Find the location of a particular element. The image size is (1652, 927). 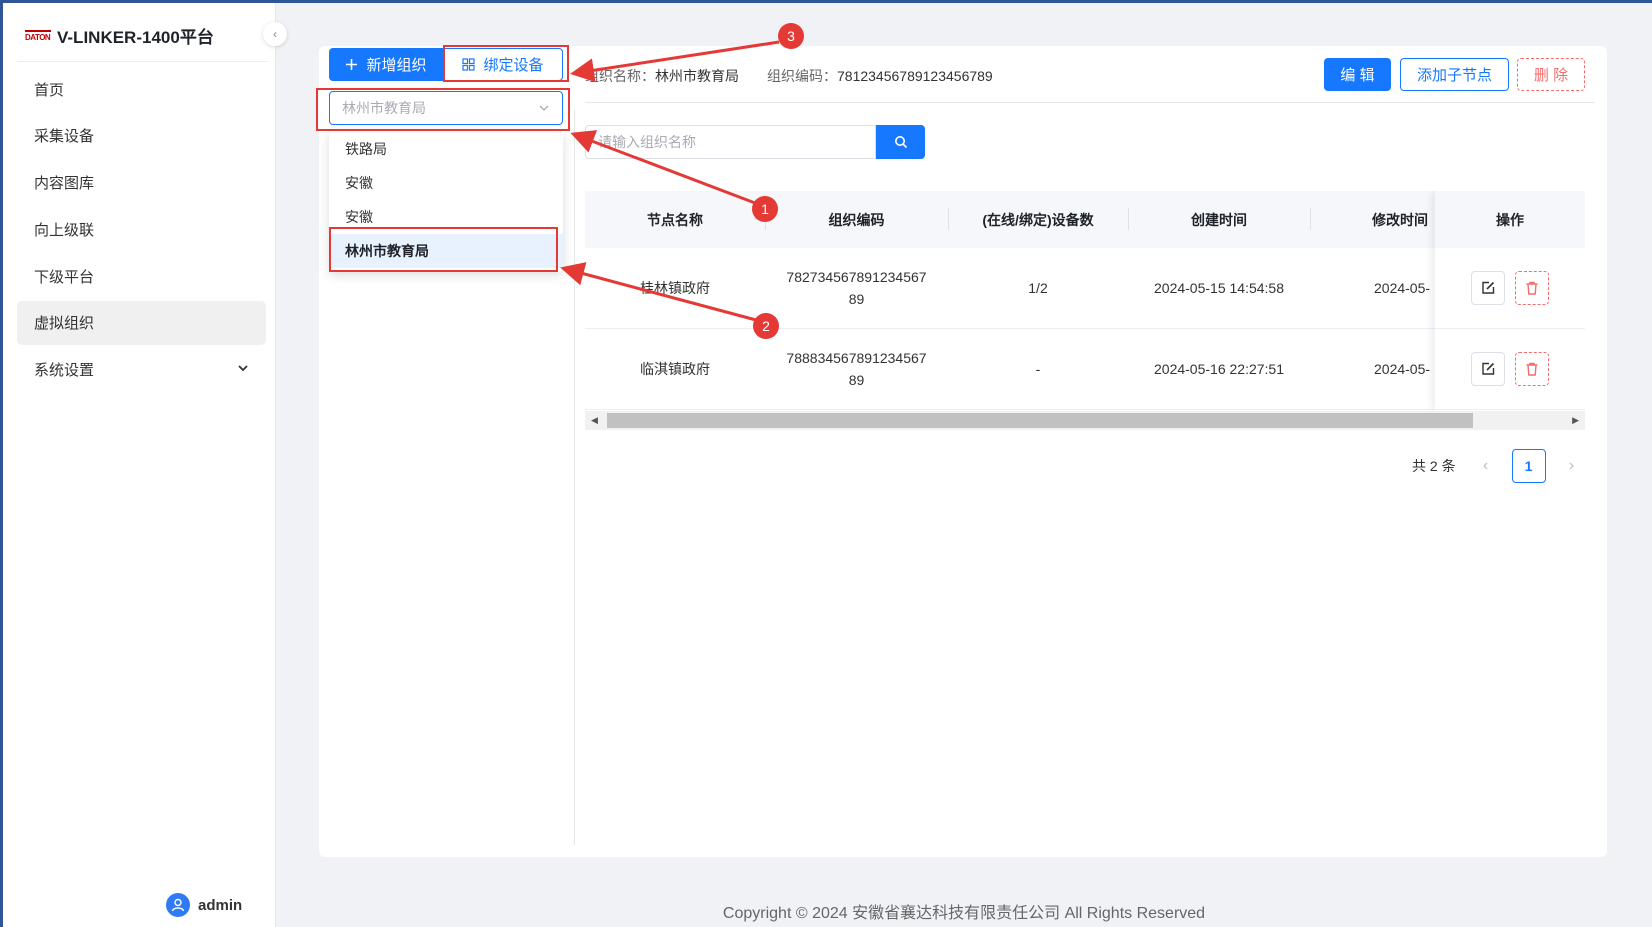

org-info: 组织名称：林州市教育局 组织编码：78123456789123456789 is located at coordinates (789, 76).